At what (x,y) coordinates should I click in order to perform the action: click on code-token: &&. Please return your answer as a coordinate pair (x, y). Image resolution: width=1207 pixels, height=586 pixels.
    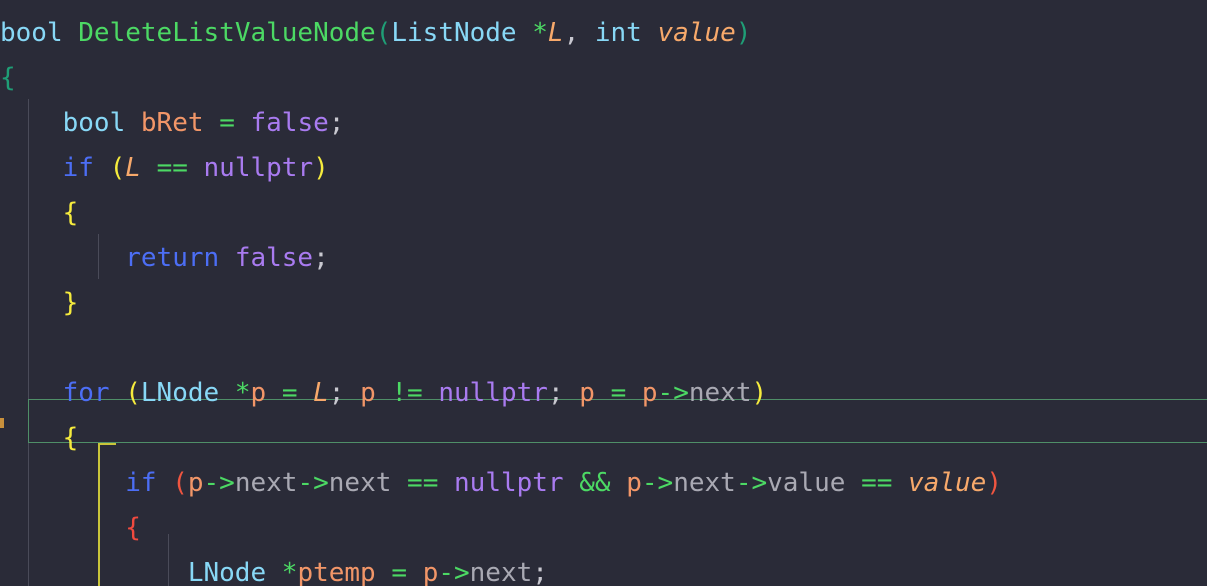
    Looking at the image, I should click on (595, 483).